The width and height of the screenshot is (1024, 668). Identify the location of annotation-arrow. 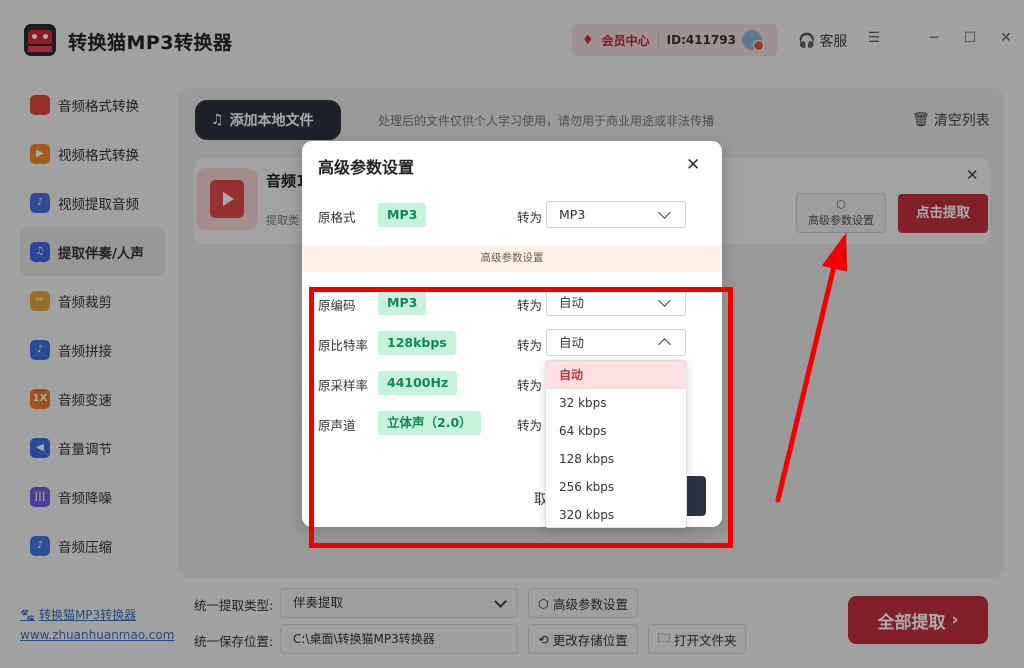
(811, 367).